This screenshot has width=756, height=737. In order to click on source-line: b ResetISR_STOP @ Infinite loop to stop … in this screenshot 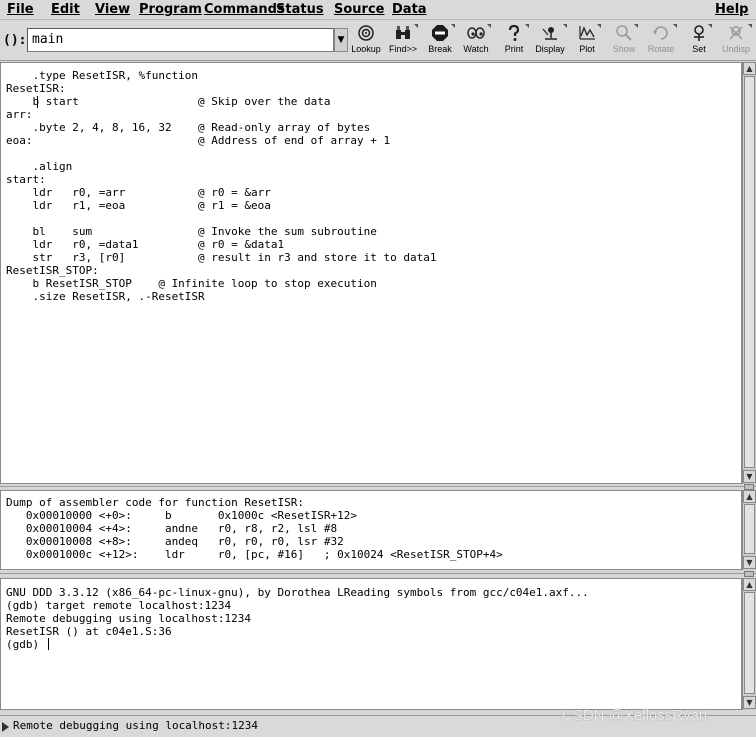, I will do `click(221, 283)`.